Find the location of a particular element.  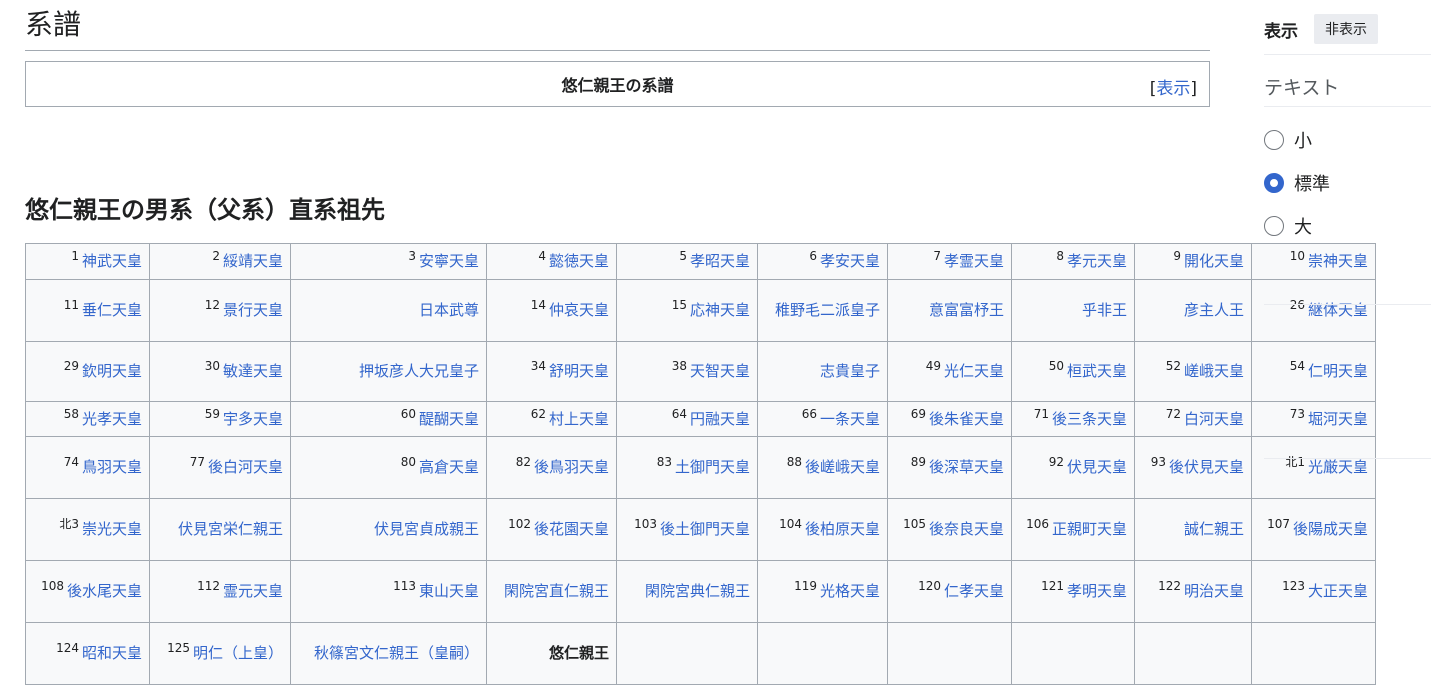

ancestor-link: 村上天皇 is located at coordinates (579, 419).